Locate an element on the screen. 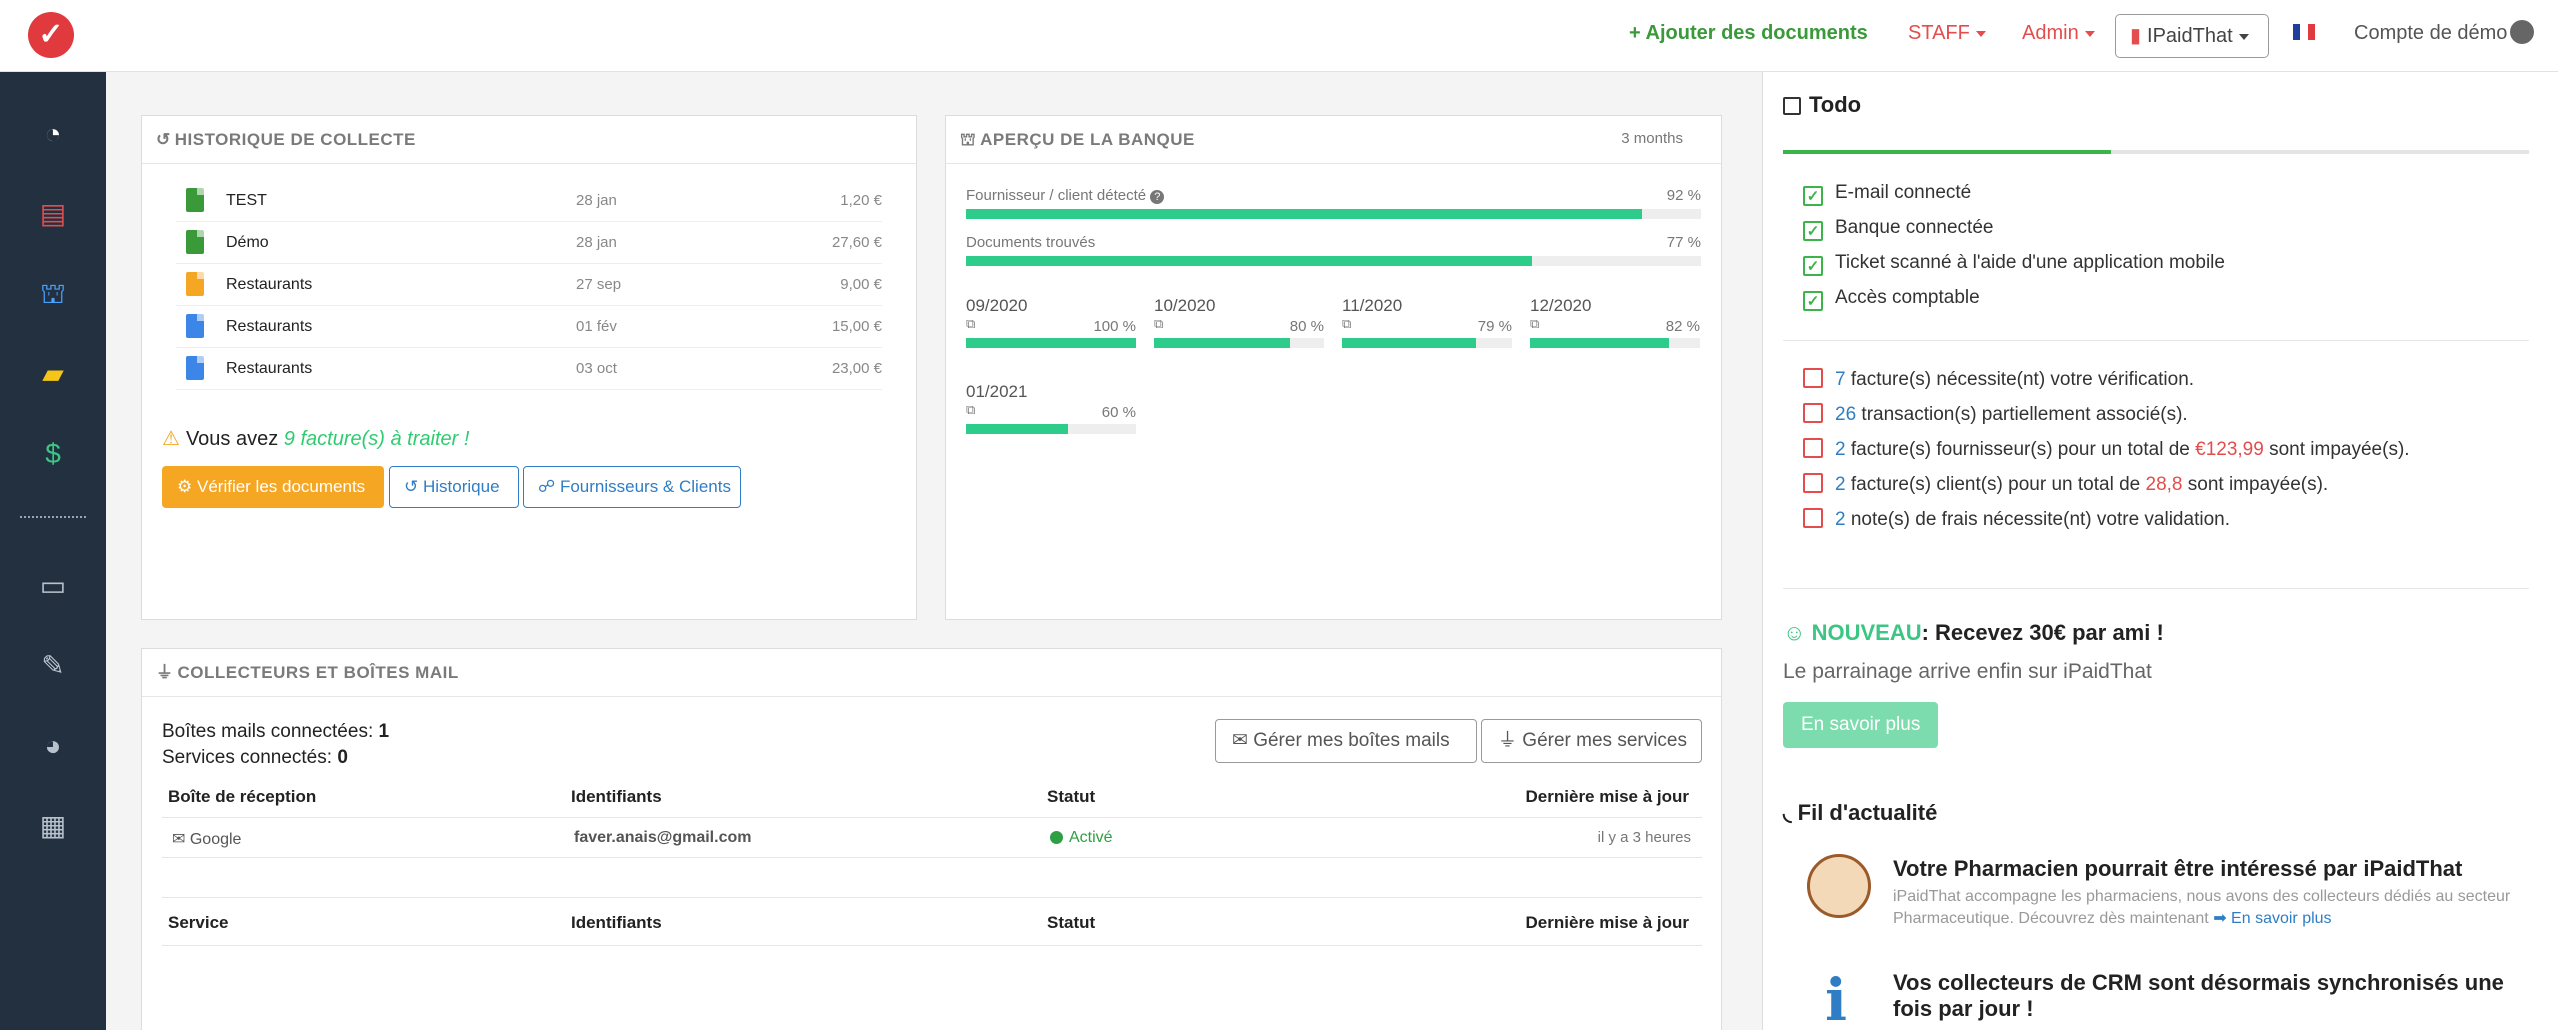  history-row: Restaurants 01 fév 15,00 € is located at coordinates (529, 327).